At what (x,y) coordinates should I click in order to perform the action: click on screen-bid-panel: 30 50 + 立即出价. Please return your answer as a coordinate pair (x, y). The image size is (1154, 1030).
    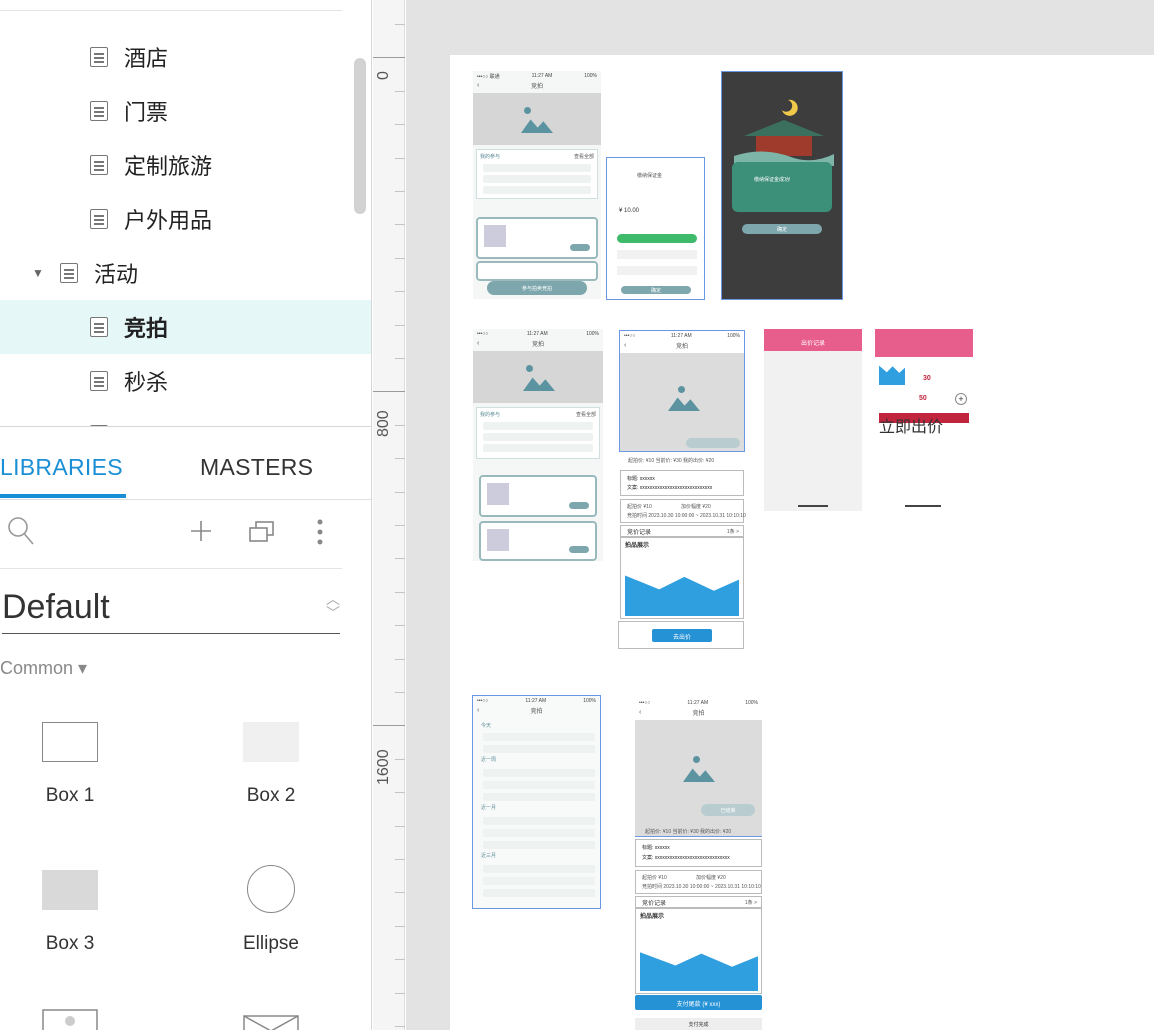
    Looking at the image, I should click on (924, 420).